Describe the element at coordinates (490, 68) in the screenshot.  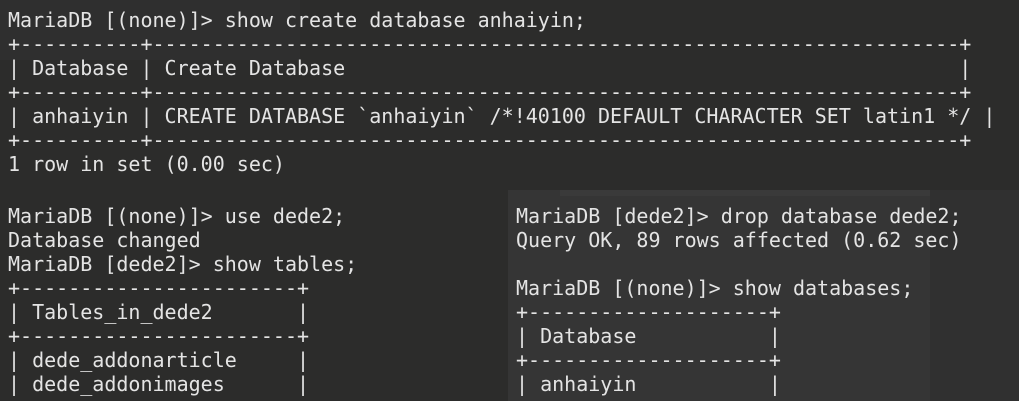
I see `table-header-row: | Database | Create Database |` at that location.